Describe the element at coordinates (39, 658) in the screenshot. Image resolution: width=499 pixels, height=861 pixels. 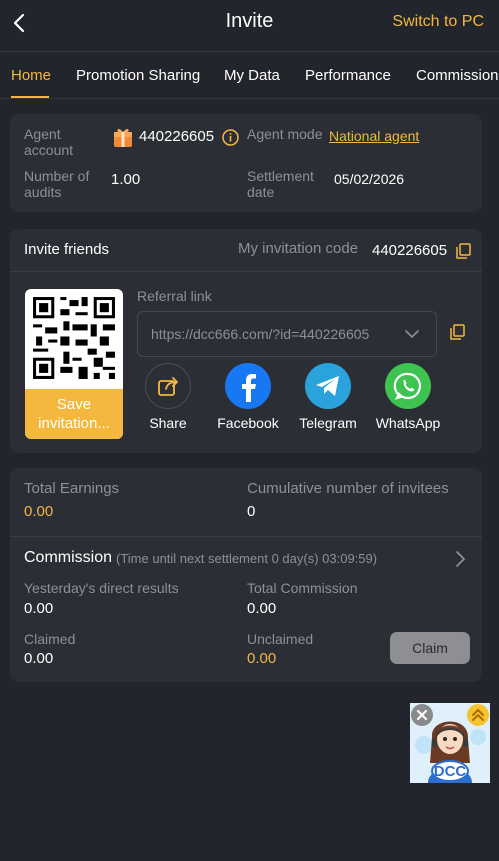
I see `claimed-value: 0.00` at that location.